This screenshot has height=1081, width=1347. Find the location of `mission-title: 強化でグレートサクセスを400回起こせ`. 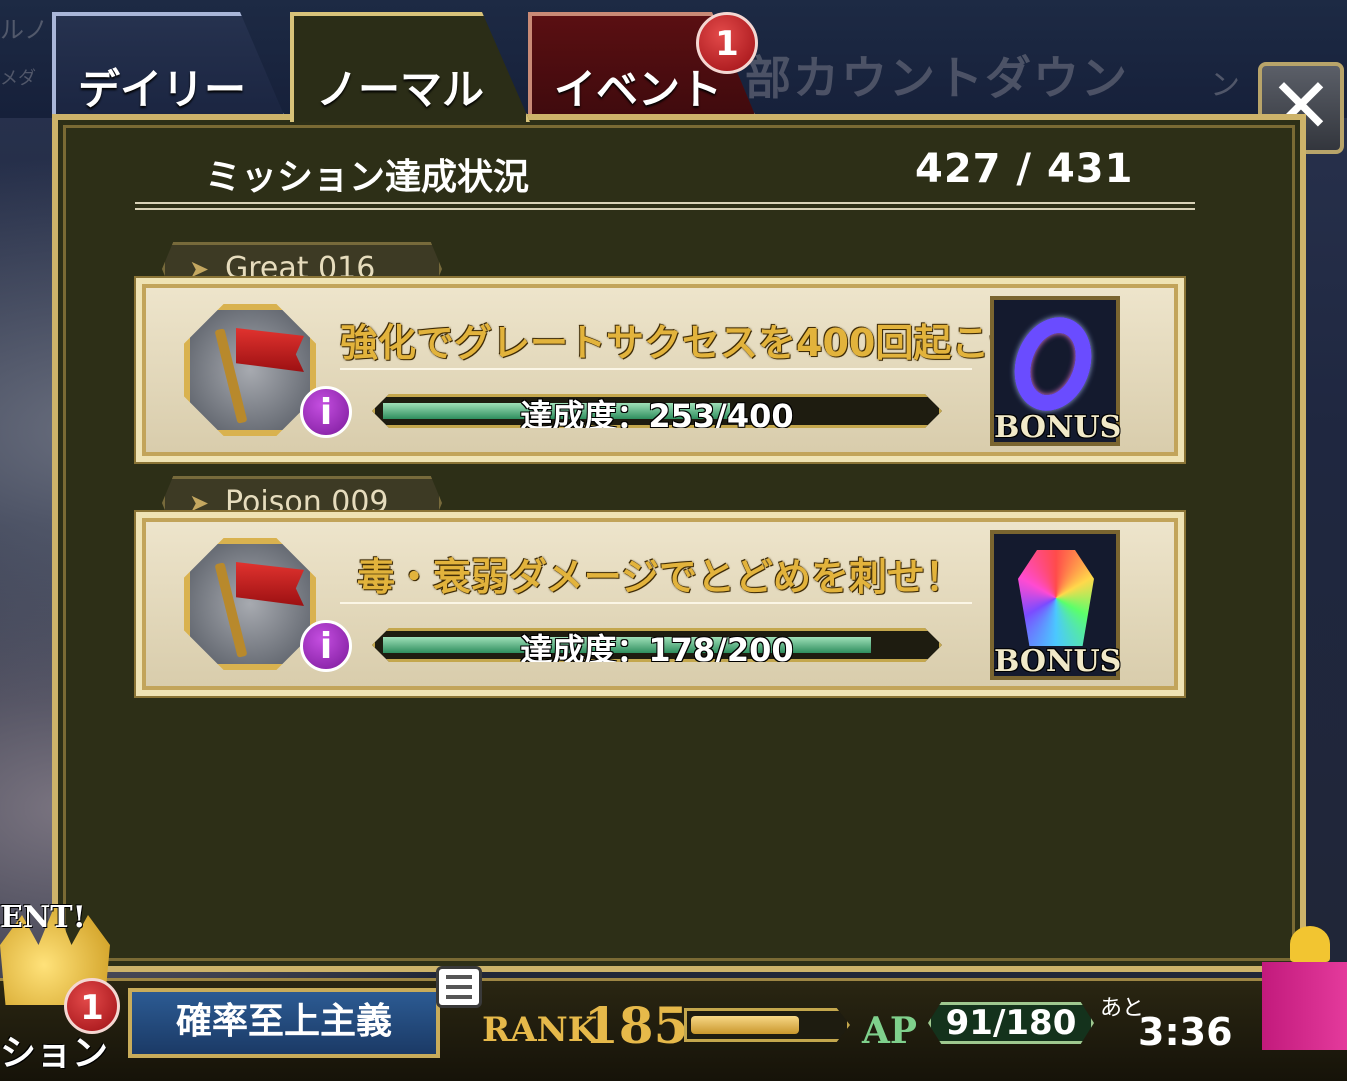

mission-title: 強化でグレートサクセスを400回起こせ is located at coordinates (684, 343).